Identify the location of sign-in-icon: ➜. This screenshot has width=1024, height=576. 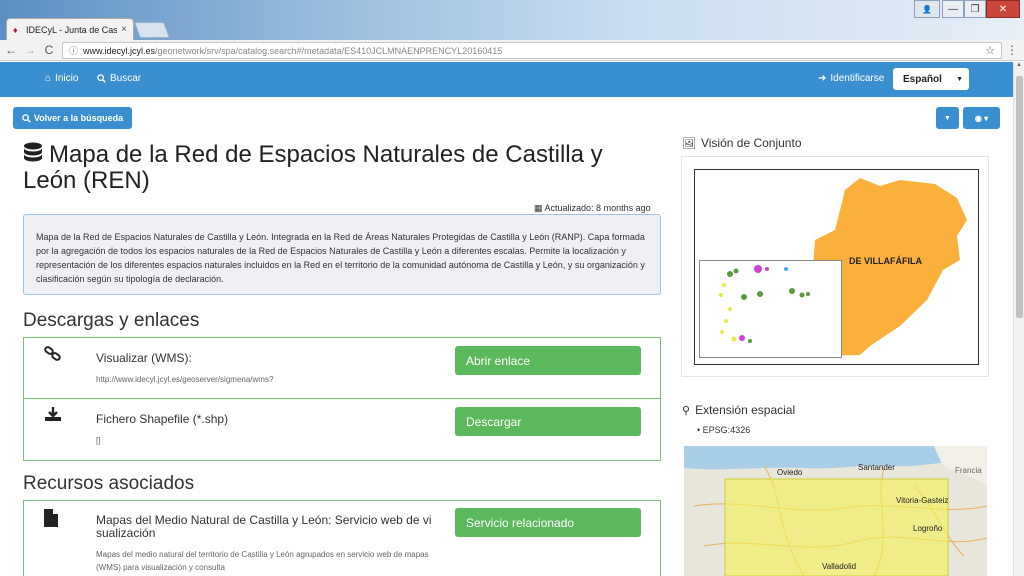
(822, 78).